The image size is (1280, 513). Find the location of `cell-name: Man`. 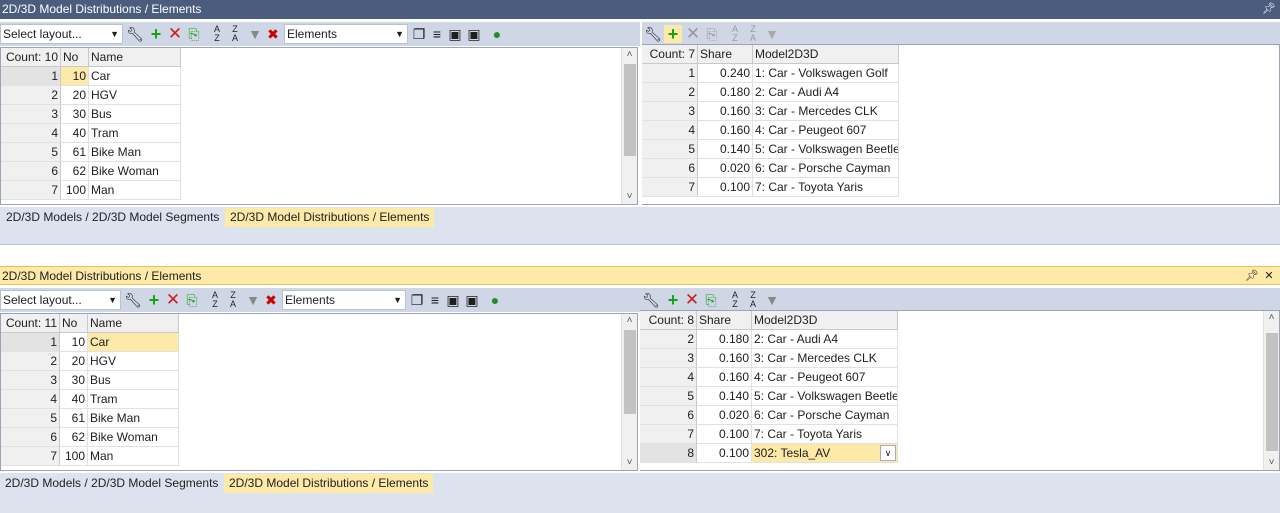

cell-name: Man is located at coordinates (133, 456).